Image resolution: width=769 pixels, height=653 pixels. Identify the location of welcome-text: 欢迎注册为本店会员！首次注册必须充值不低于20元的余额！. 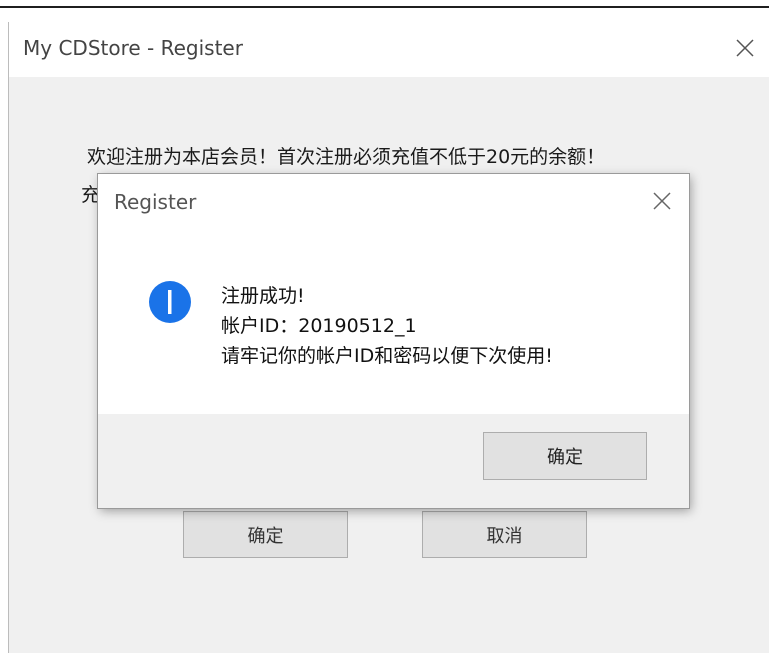
(346, 157).